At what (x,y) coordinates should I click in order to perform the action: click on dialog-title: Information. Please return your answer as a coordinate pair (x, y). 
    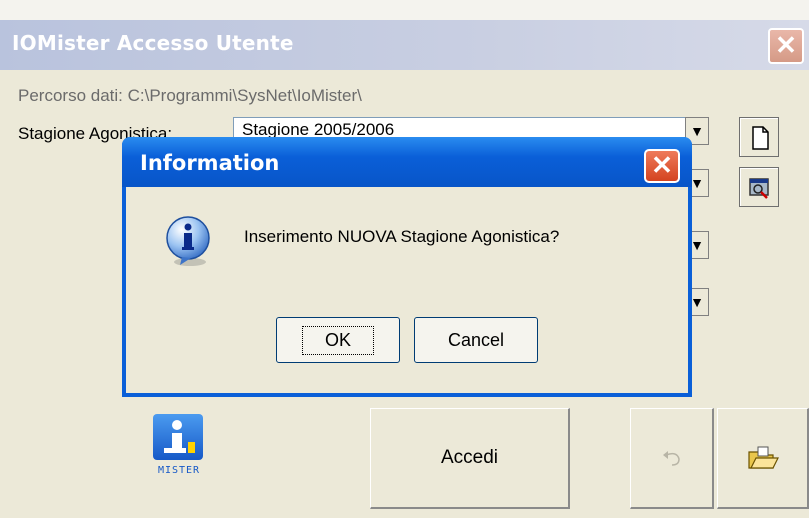
    Looking at the image, I should click on (210, 163).